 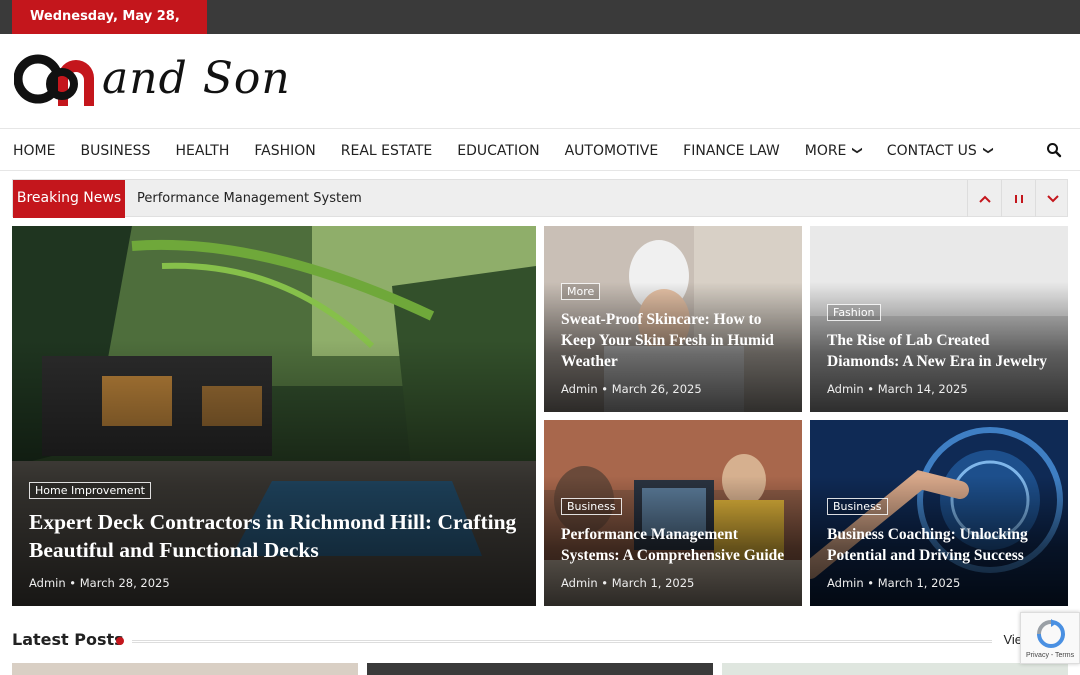 I want to click on nav-label: BUSINESS, so click(x=115, y=150).